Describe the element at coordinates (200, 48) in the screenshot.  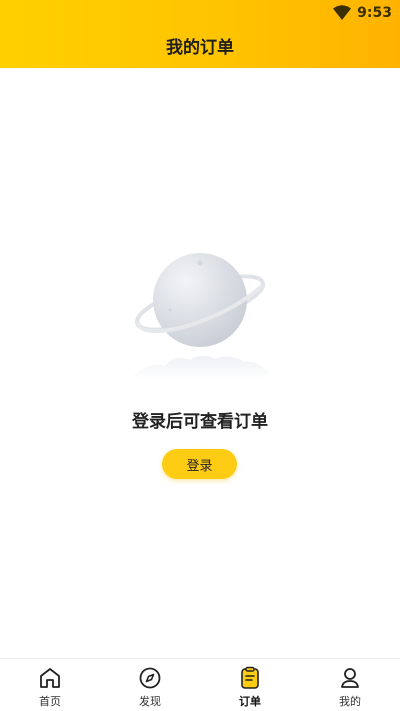
I see `page-title: 我的订单` at that location.